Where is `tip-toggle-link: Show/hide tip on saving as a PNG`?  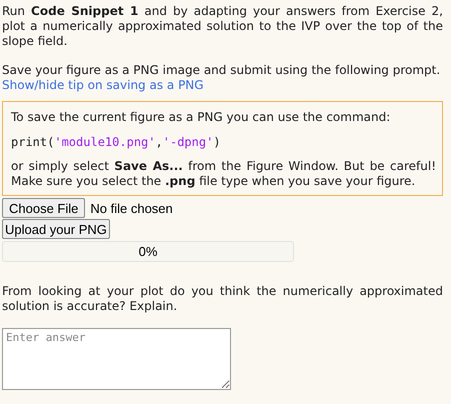
tip-toggle-link: Show/hide tip on saving as a PNG is located at coordinates (103, 85).